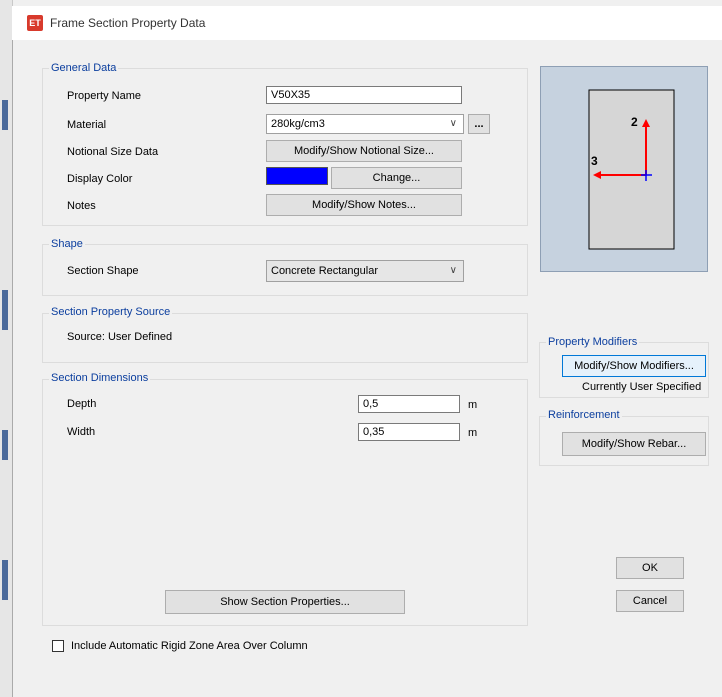 The image size is (722, 697). Describe the element at coordinates (584, 415) in the screenshot. I see `reinforcement-title: Reinforcement` at that location.